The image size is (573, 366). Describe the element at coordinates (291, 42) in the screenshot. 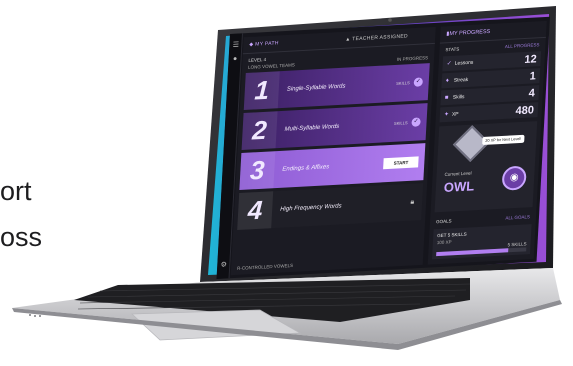

I see `tab-my-path: ◆ MY PATH` at that location.